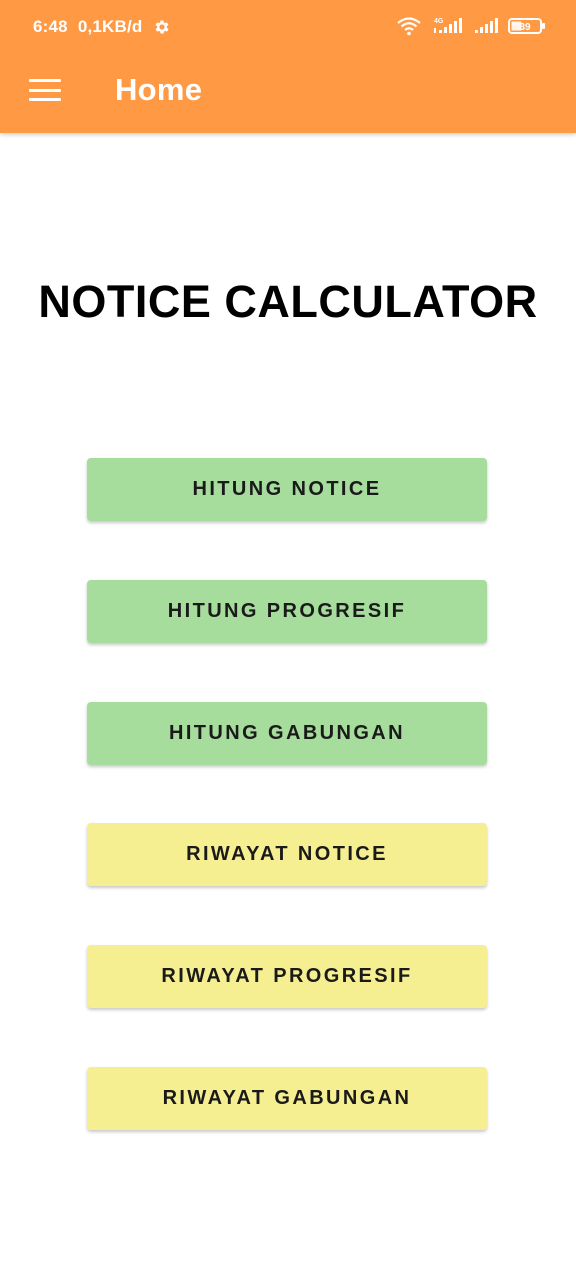  I want to click on signal-4g-icon: 4G, so click(448, 26).